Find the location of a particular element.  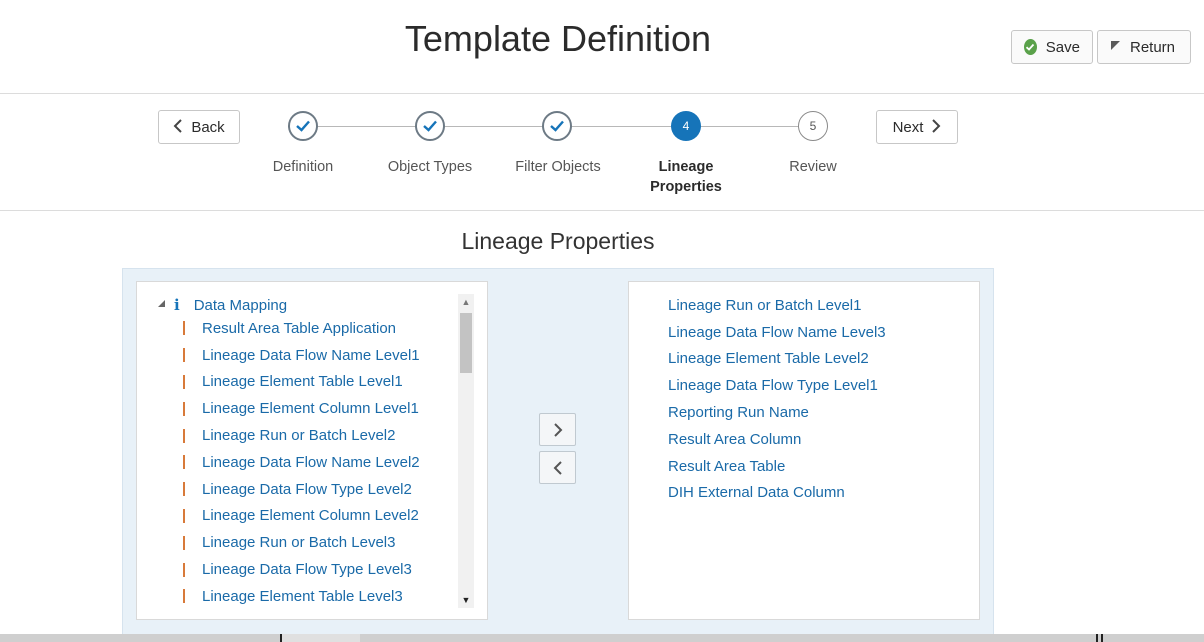

check-circle-icon is located at coordinates (1030, 47).